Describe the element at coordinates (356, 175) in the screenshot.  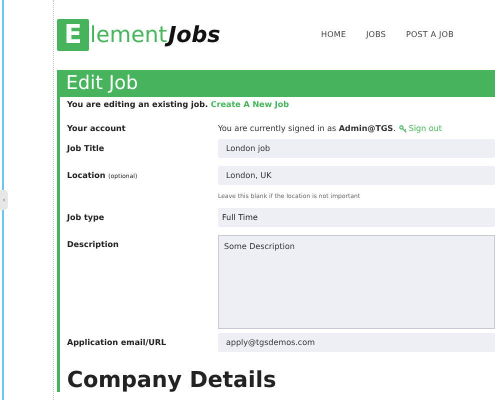
I see `input-field: London, UK` at that location.